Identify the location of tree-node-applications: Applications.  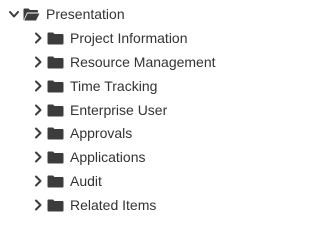
(89, 157).